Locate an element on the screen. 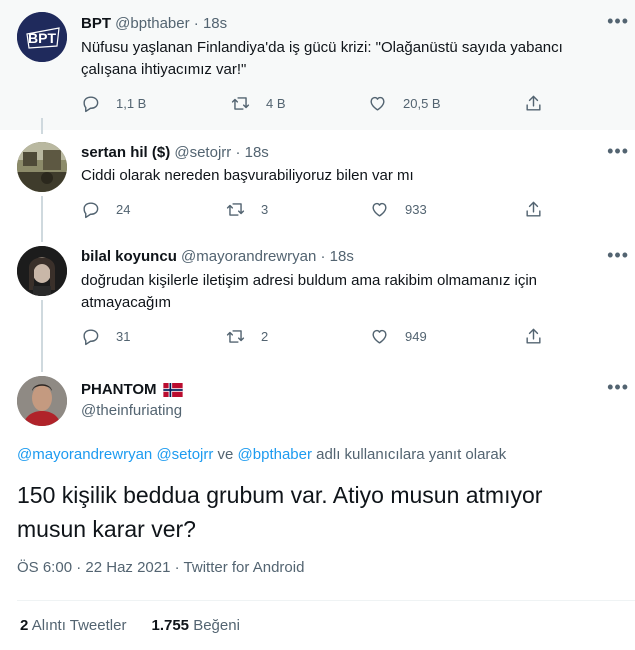 The width and height of the screenshot is (635, 650). tweet-time: ÖS 6:00 is located at coordinates (44, 567).